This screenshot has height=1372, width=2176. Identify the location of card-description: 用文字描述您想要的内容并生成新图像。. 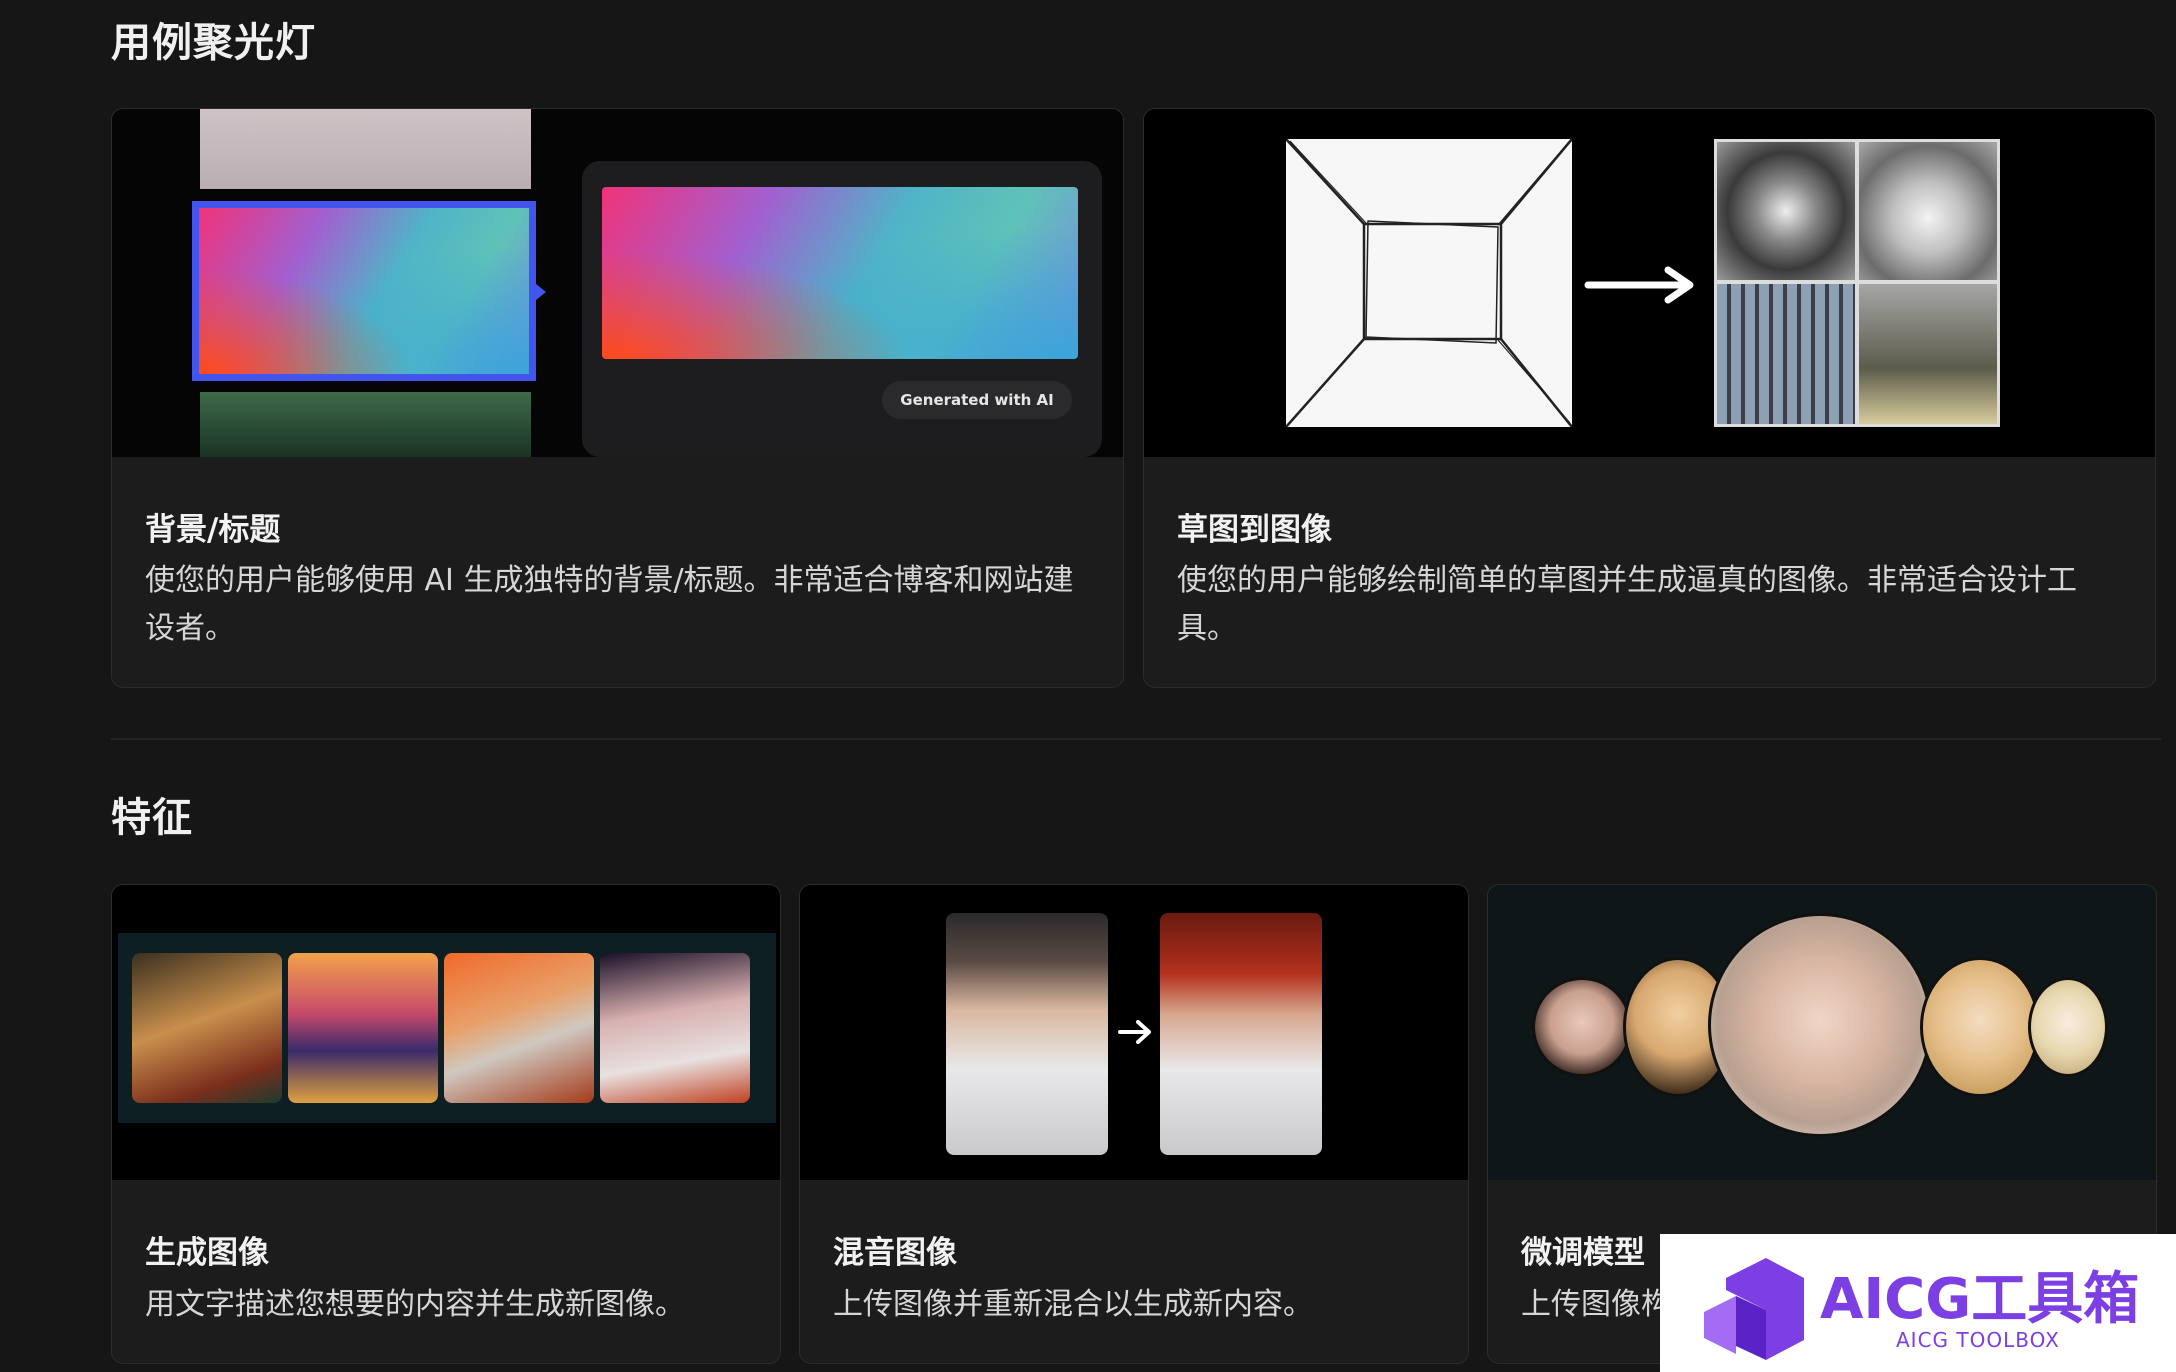
(415, 1304).